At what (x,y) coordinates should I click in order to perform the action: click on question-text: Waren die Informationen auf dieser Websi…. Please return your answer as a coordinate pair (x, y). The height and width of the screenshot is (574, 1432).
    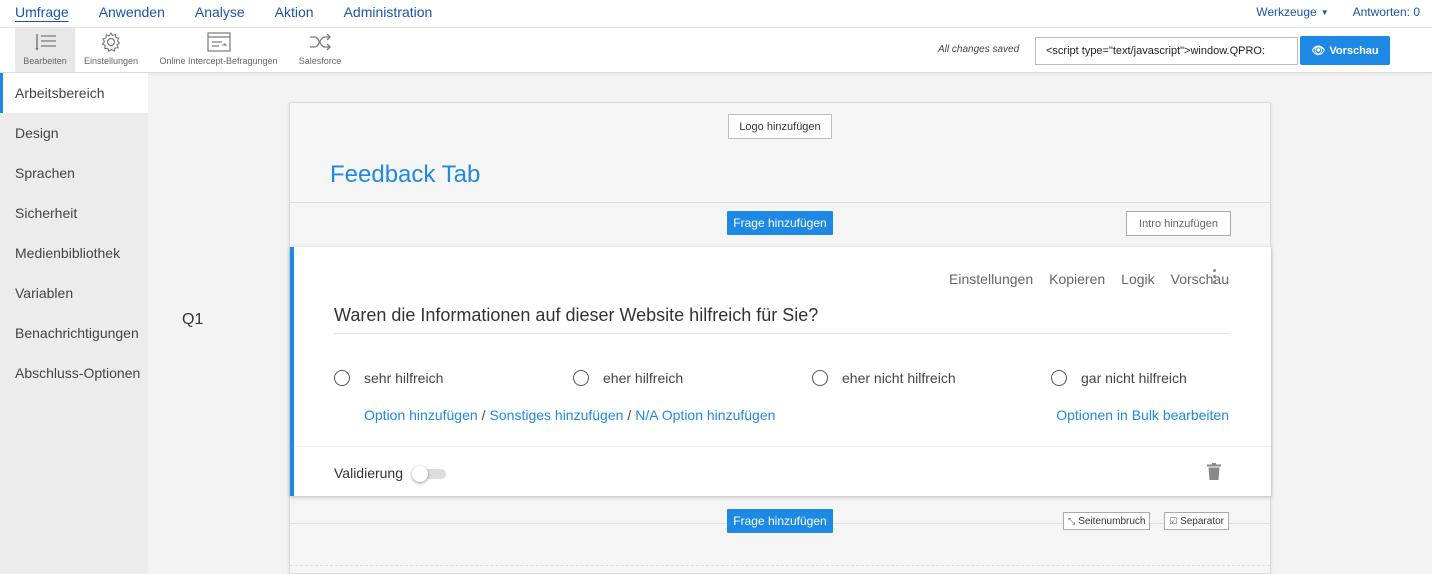
    Looking at the image, I should click on (576, 315).